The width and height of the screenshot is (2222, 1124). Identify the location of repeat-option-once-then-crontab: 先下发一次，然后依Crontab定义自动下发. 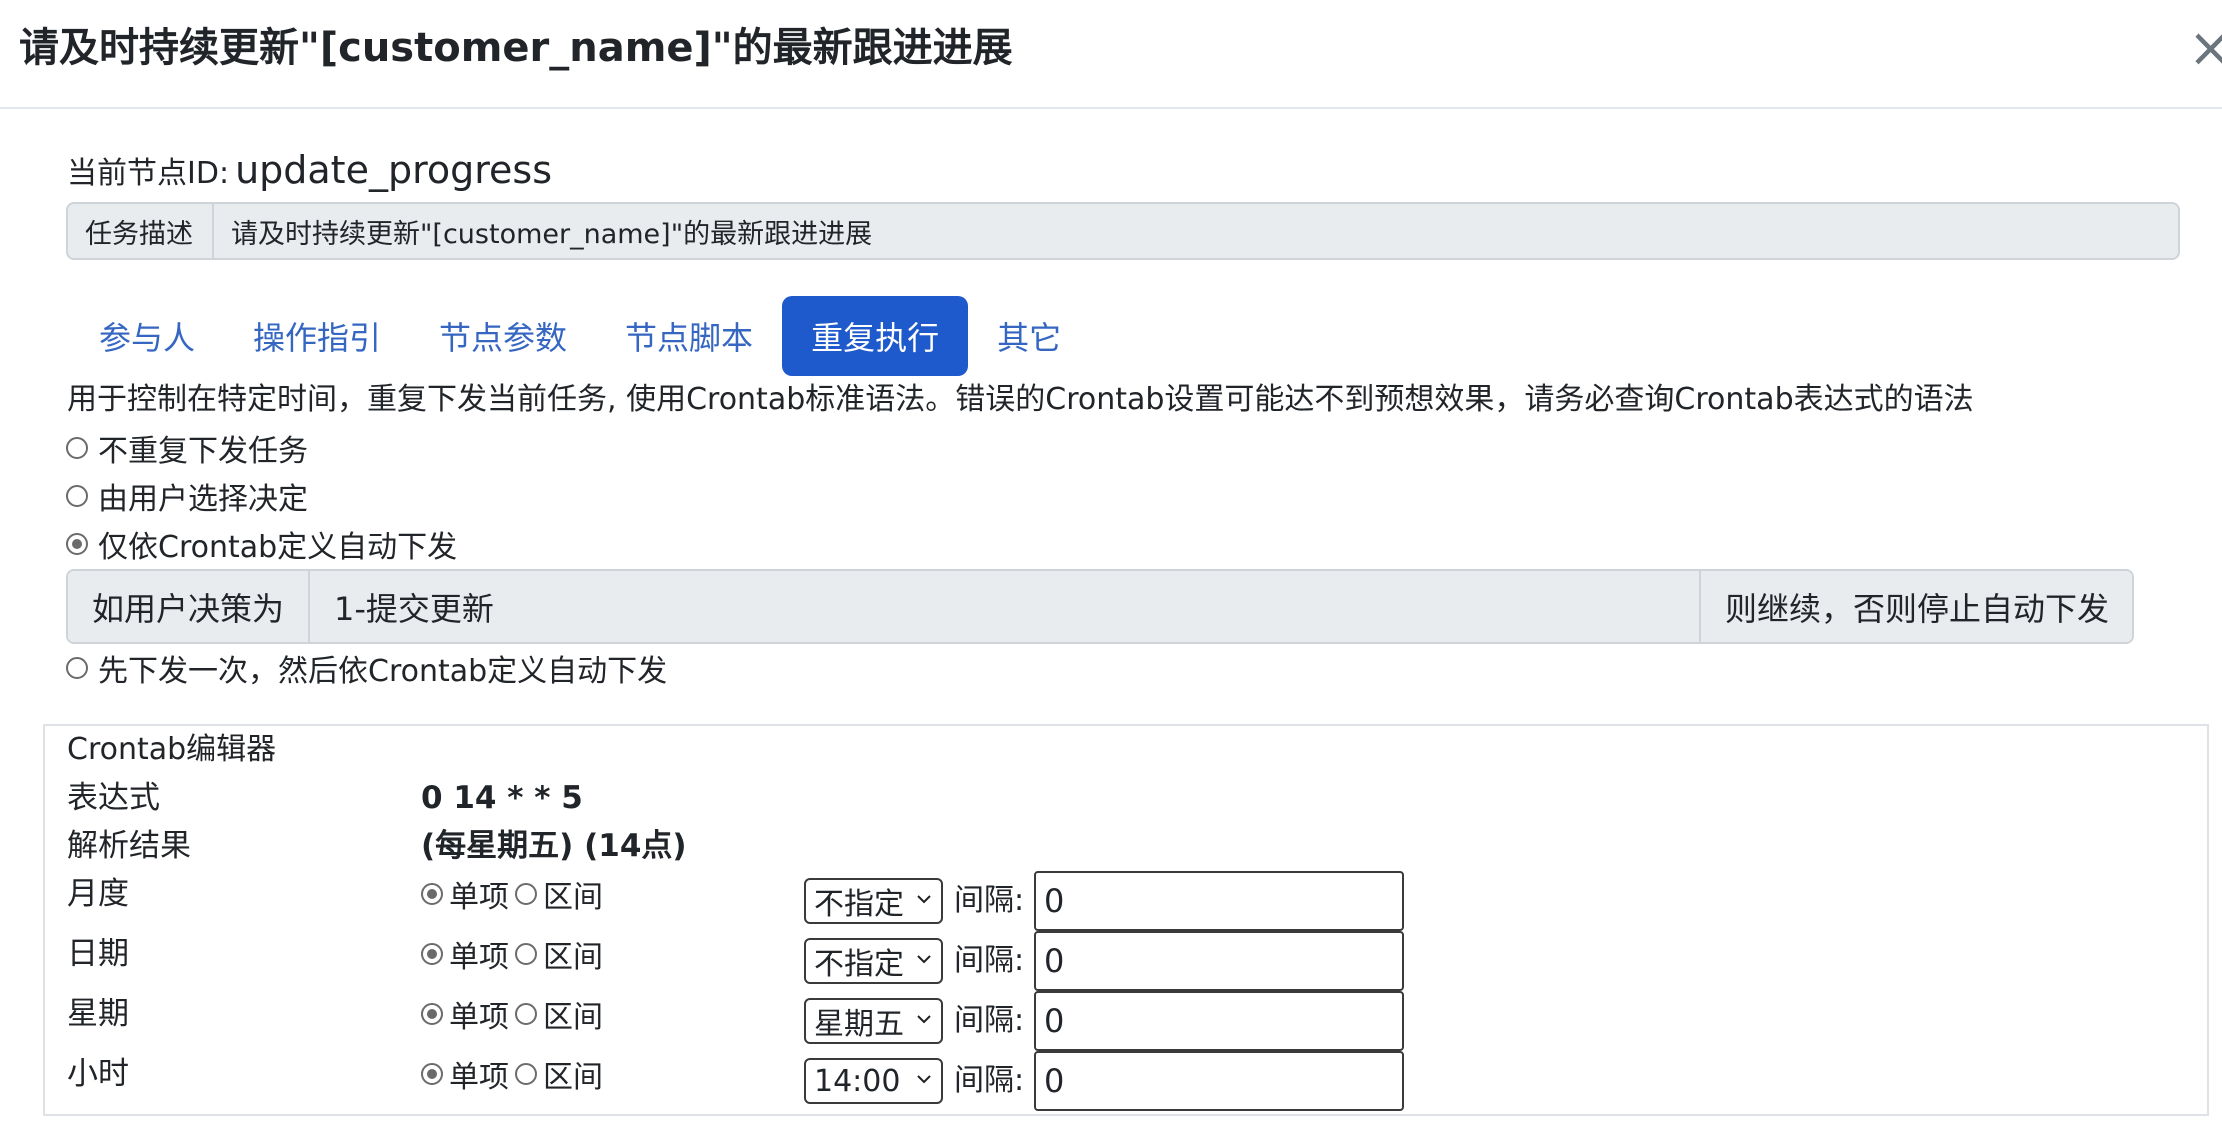
(366, 668).